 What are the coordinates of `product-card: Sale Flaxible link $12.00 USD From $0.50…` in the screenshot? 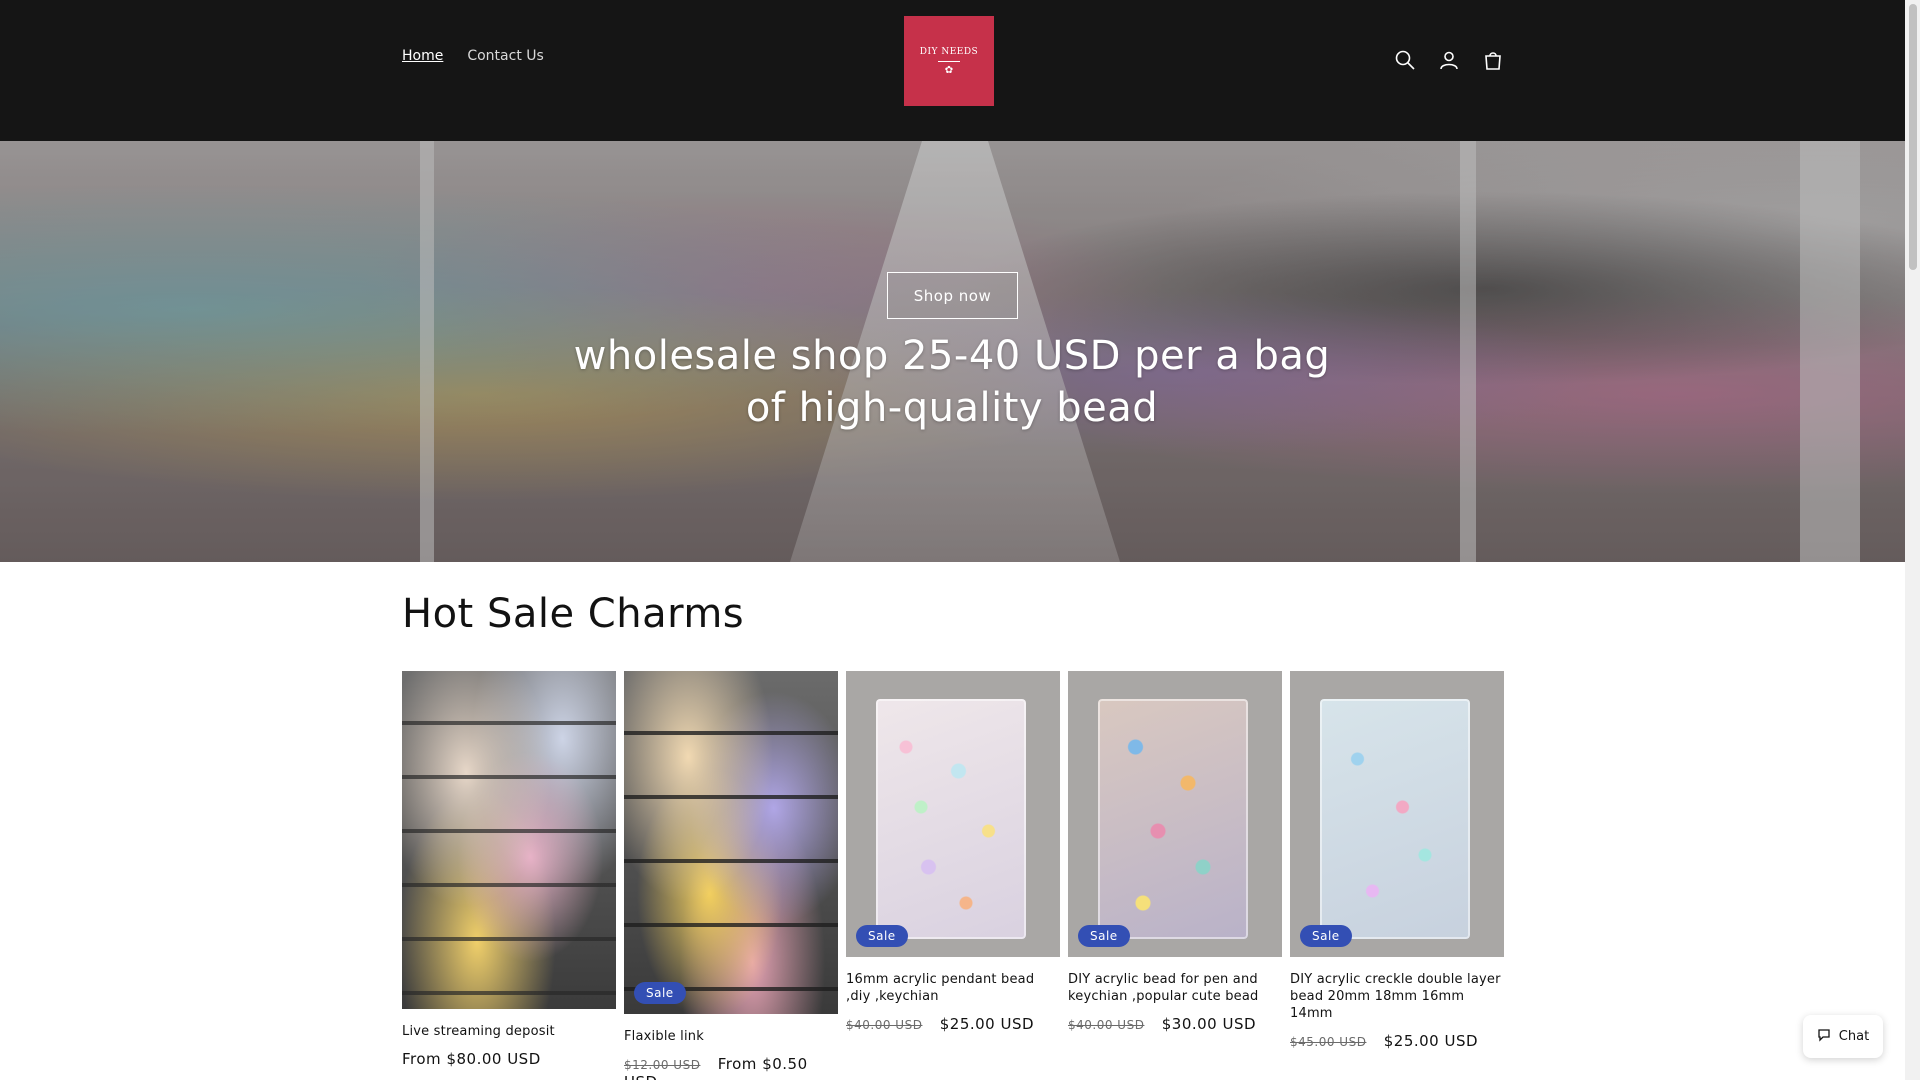 It's located at (731, 875).